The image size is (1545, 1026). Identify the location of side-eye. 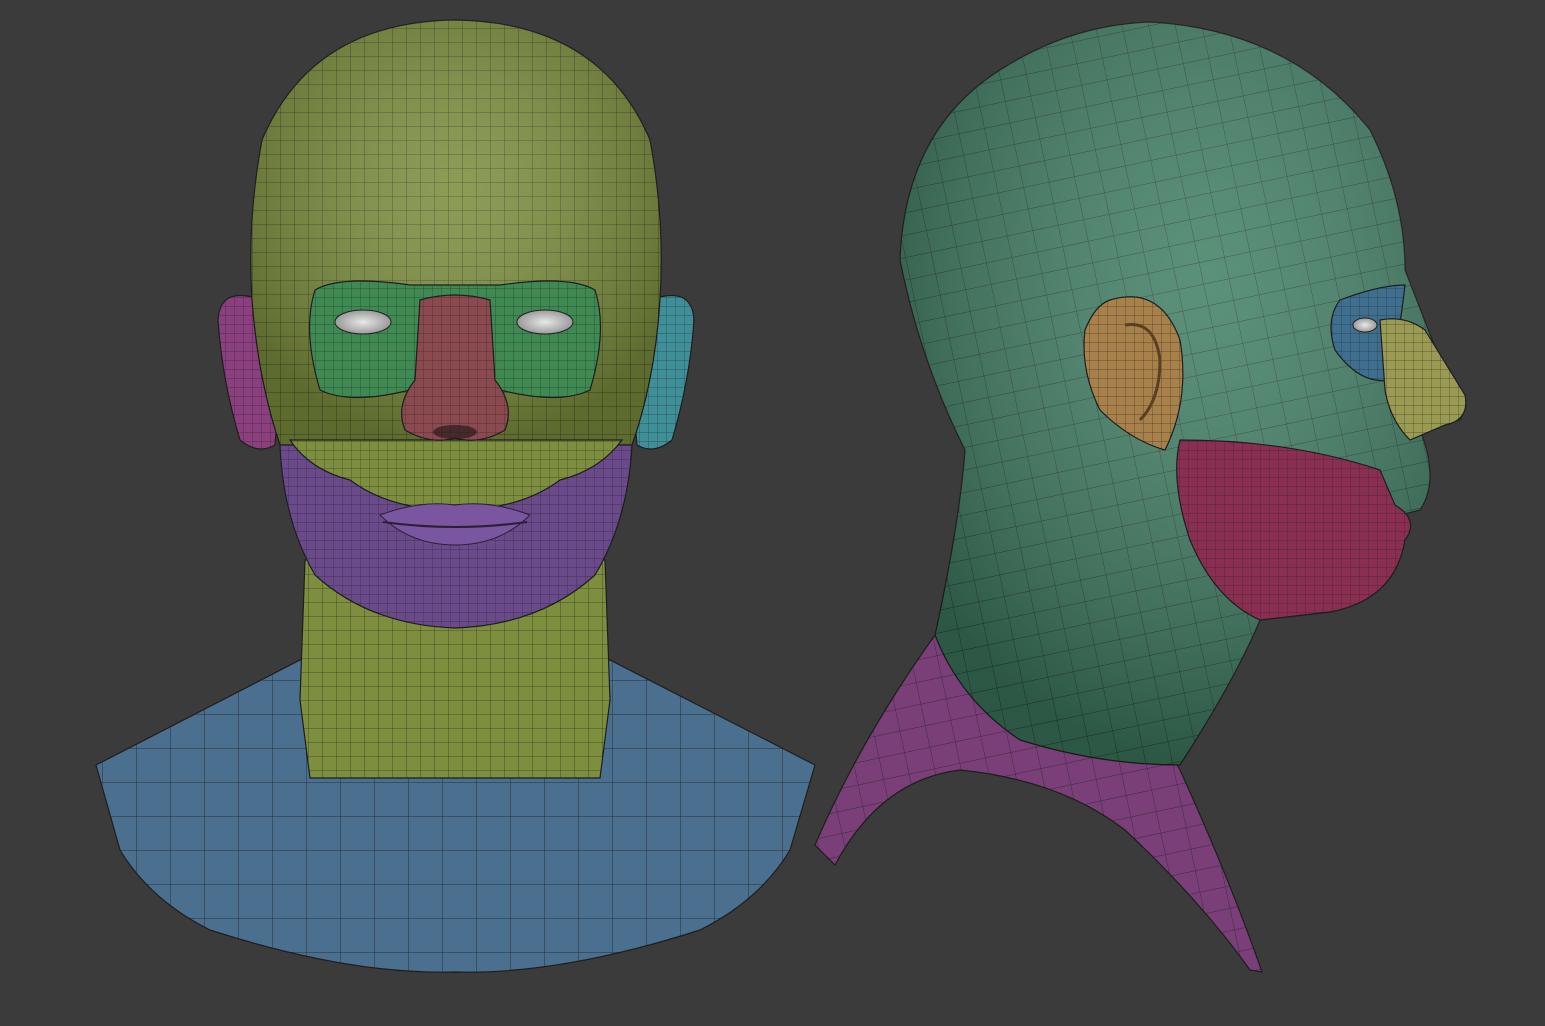
(1365, 325).